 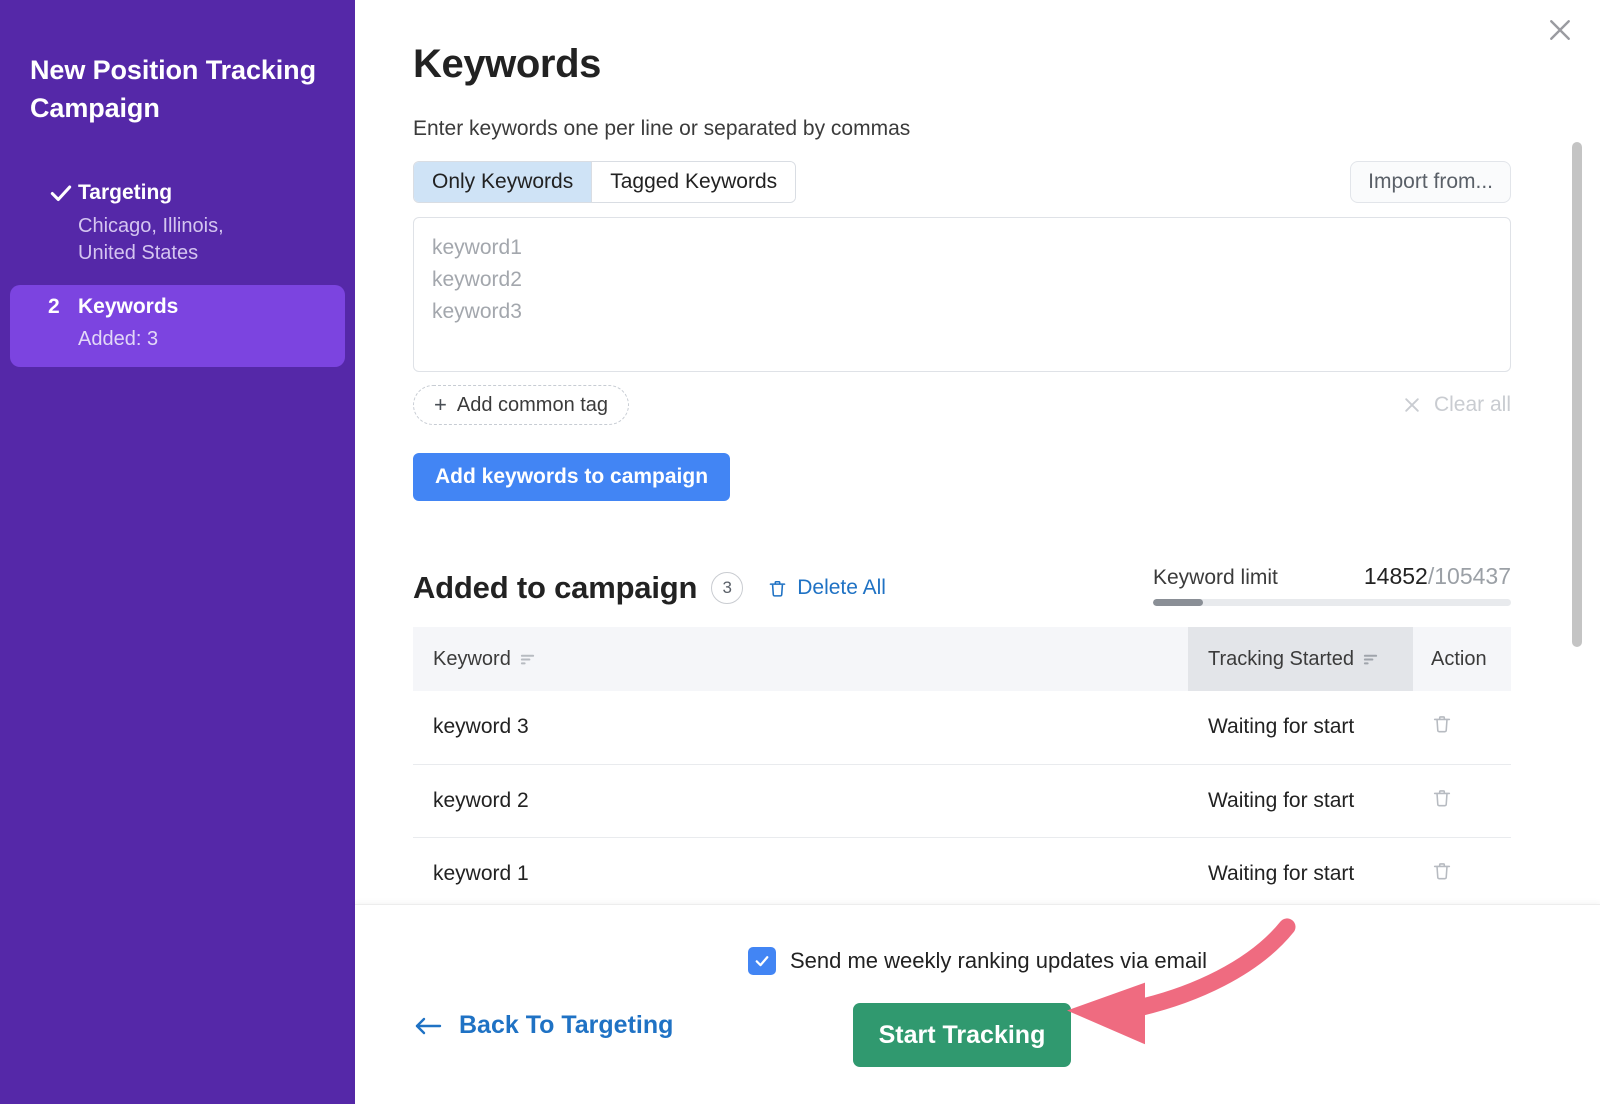 I want to click on keyword-limit-value: 14852/105437, so click(x=1437, y=576).